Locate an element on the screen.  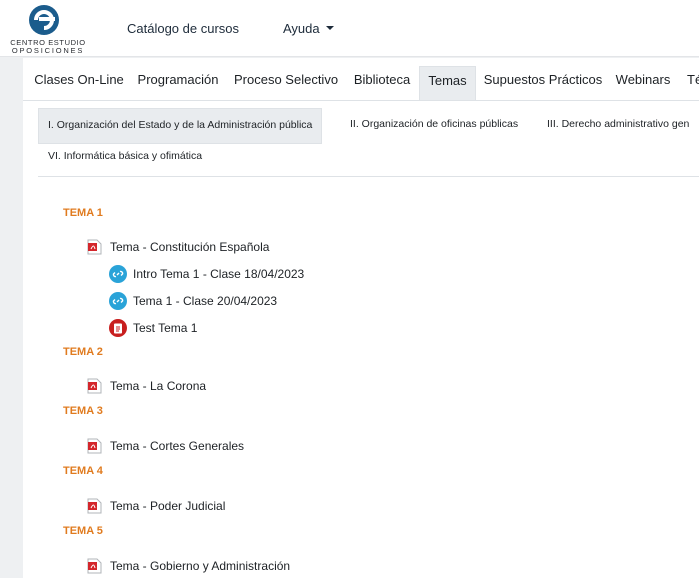
list-item: Tema - Gobierno y Administración is located at coordinates (188, 566).